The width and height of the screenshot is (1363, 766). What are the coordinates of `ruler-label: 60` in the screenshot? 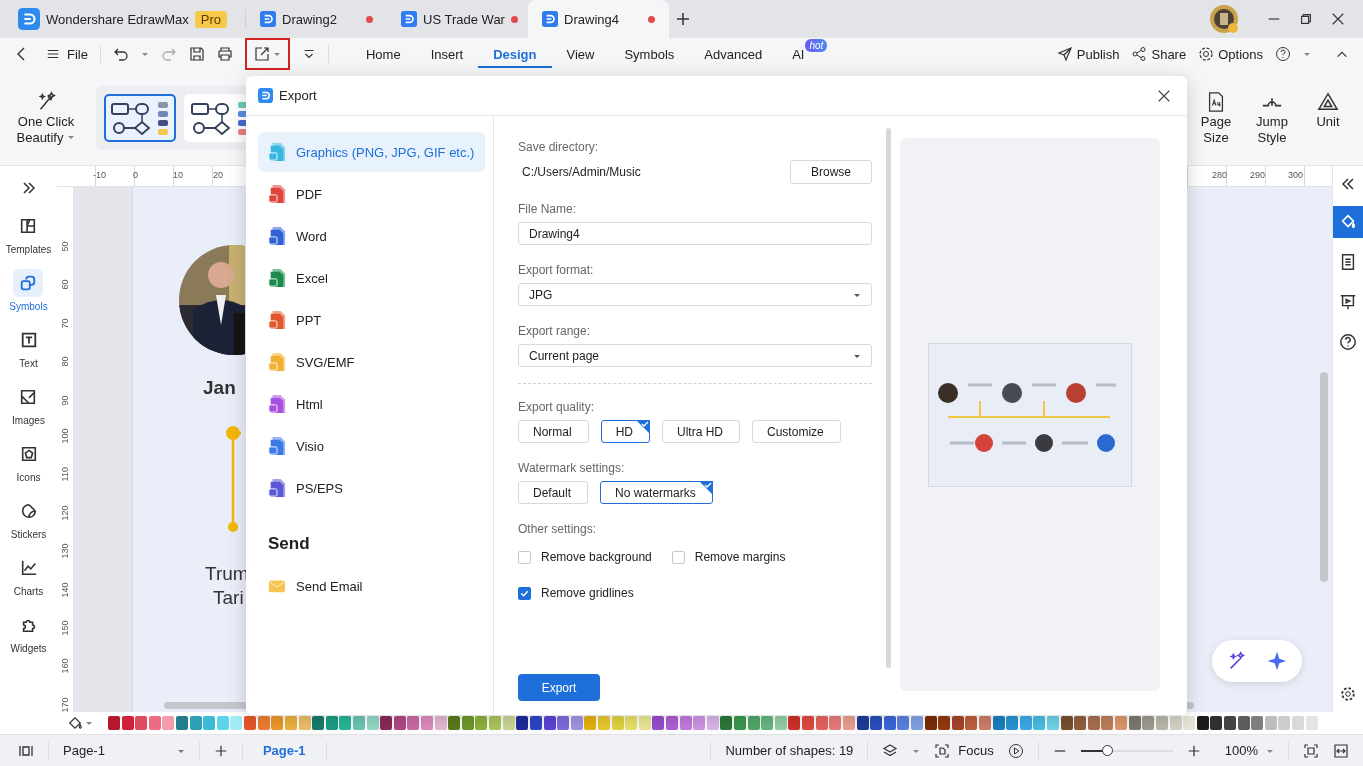 It's located at (65, 284).